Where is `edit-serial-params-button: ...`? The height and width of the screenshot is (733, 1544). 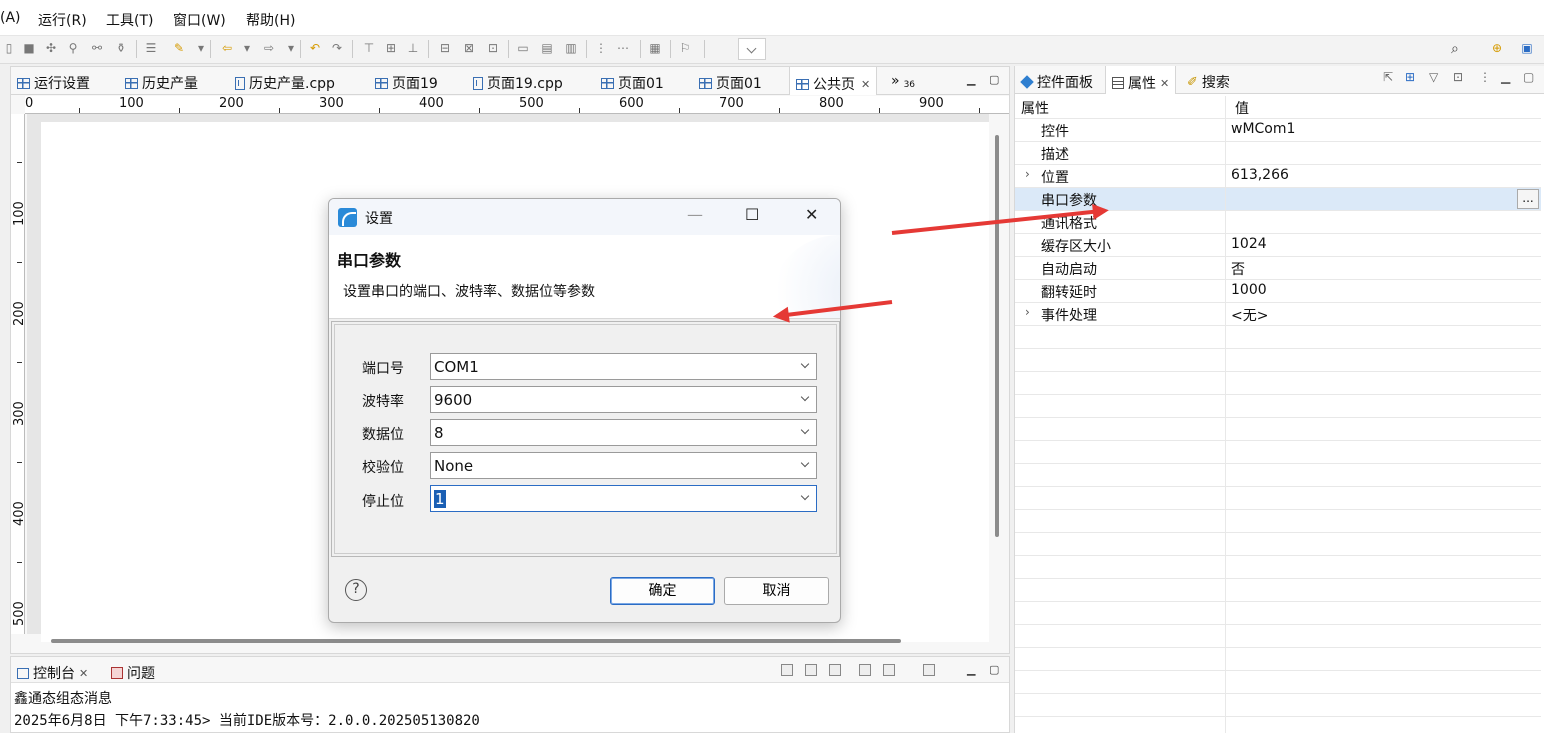
edit-serial-params-button: ... is located at coordinates (1528, 199).